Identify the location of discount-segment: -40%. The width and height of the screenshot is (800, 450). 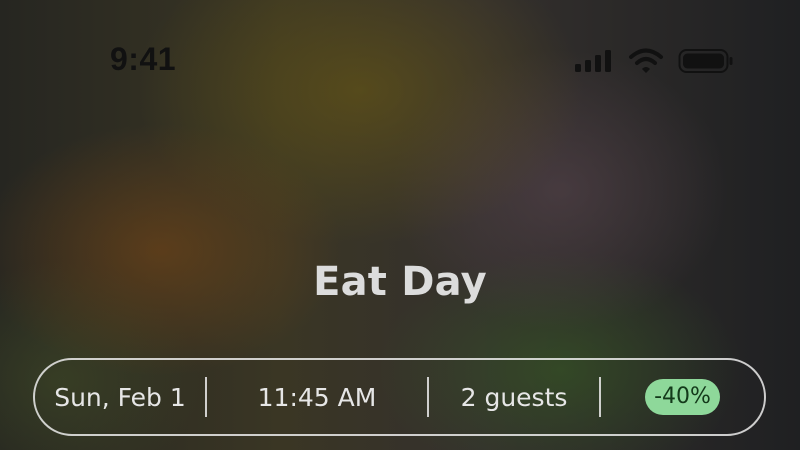
(682, 397).